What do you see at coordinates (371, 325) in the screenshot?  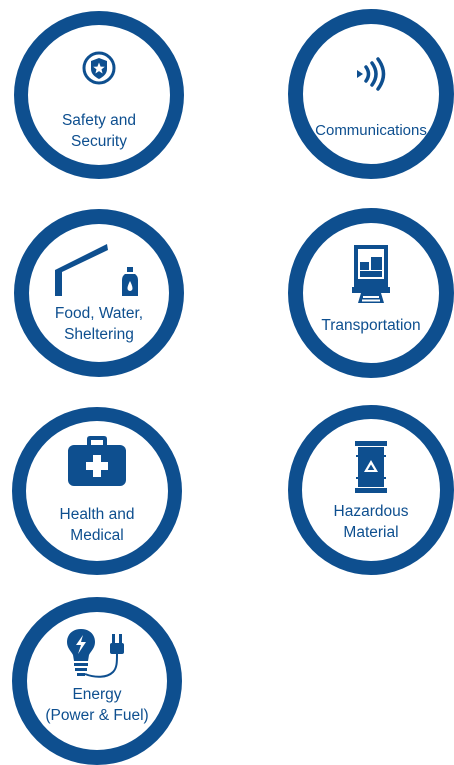 I see `lifeline-label: Transportation` at bounding box center [371, 325].